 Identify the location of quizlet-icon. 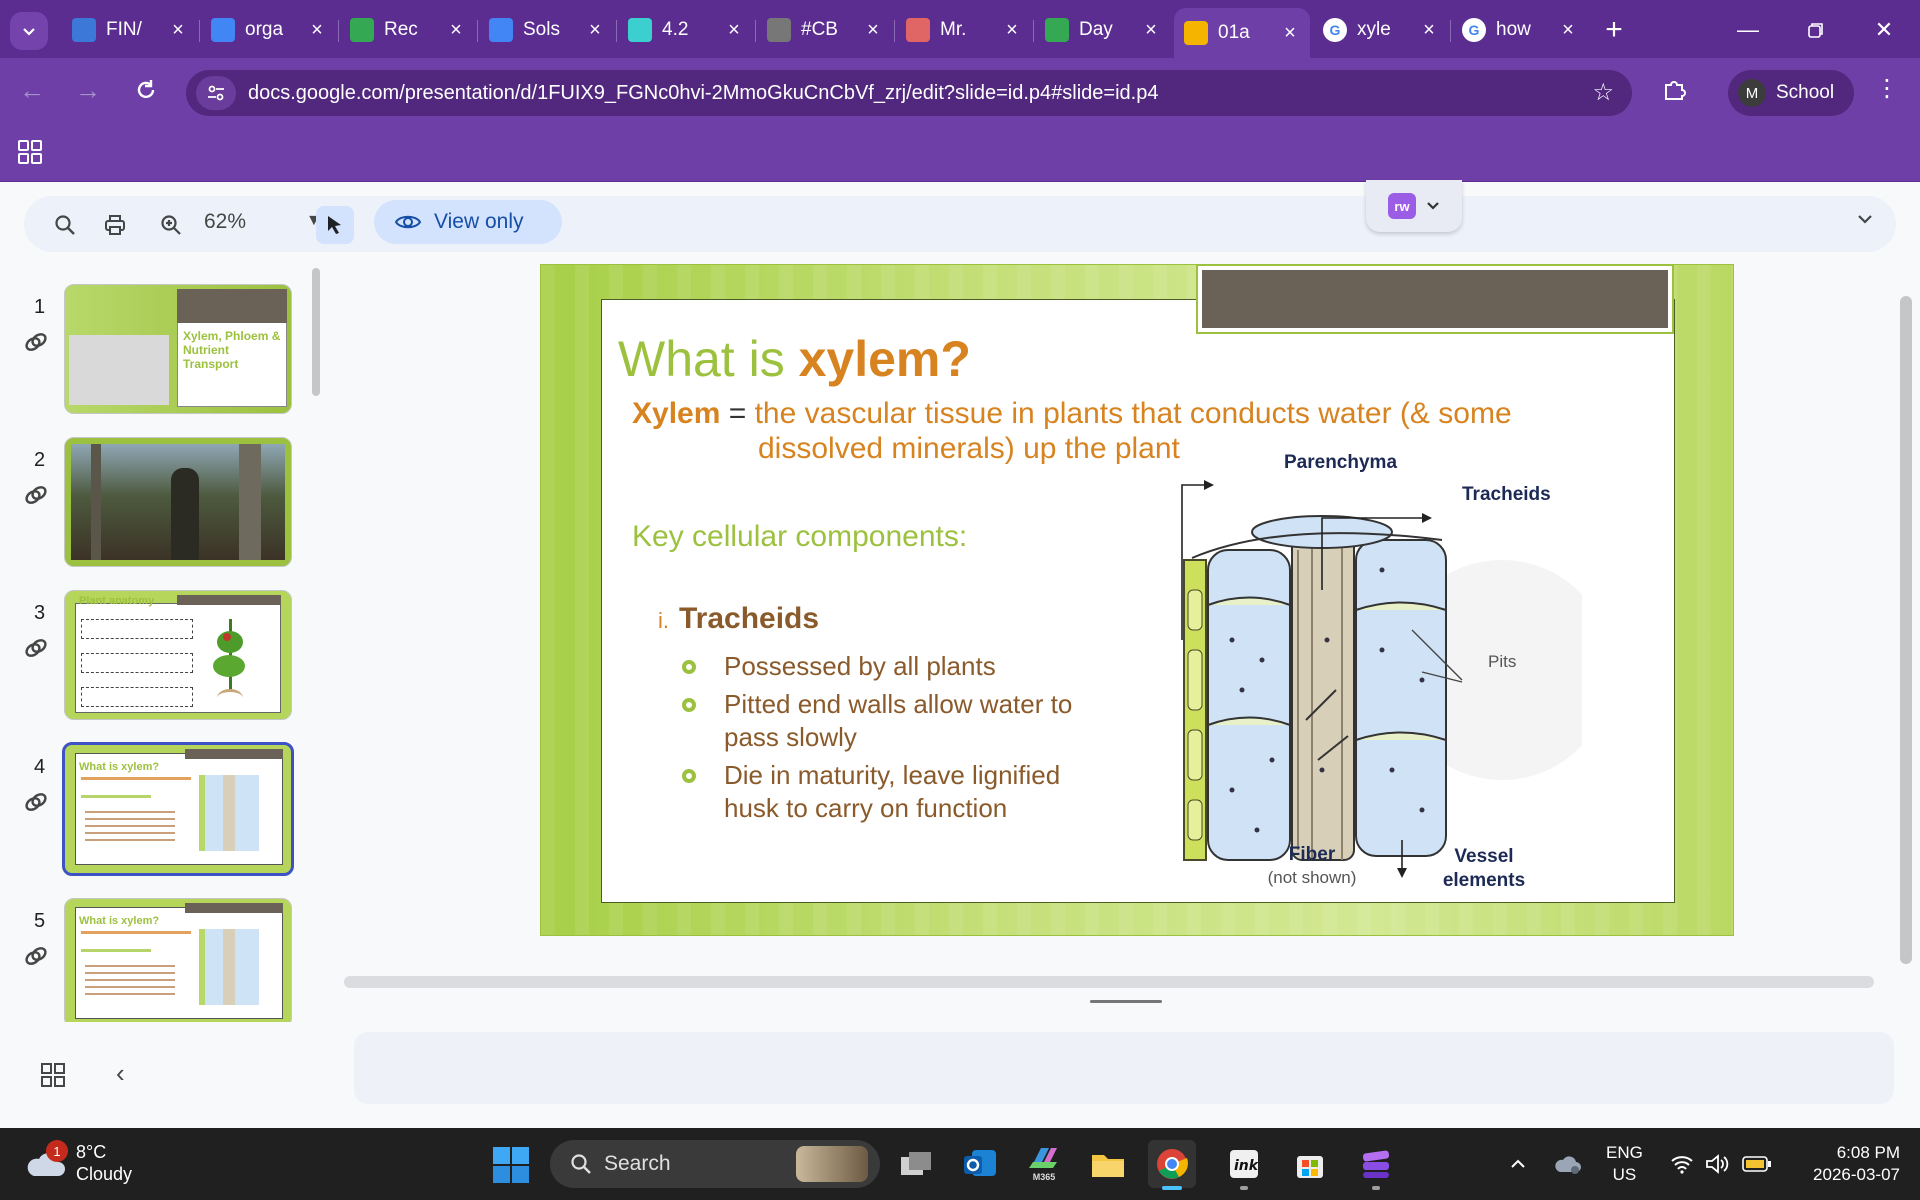
(640, 30).